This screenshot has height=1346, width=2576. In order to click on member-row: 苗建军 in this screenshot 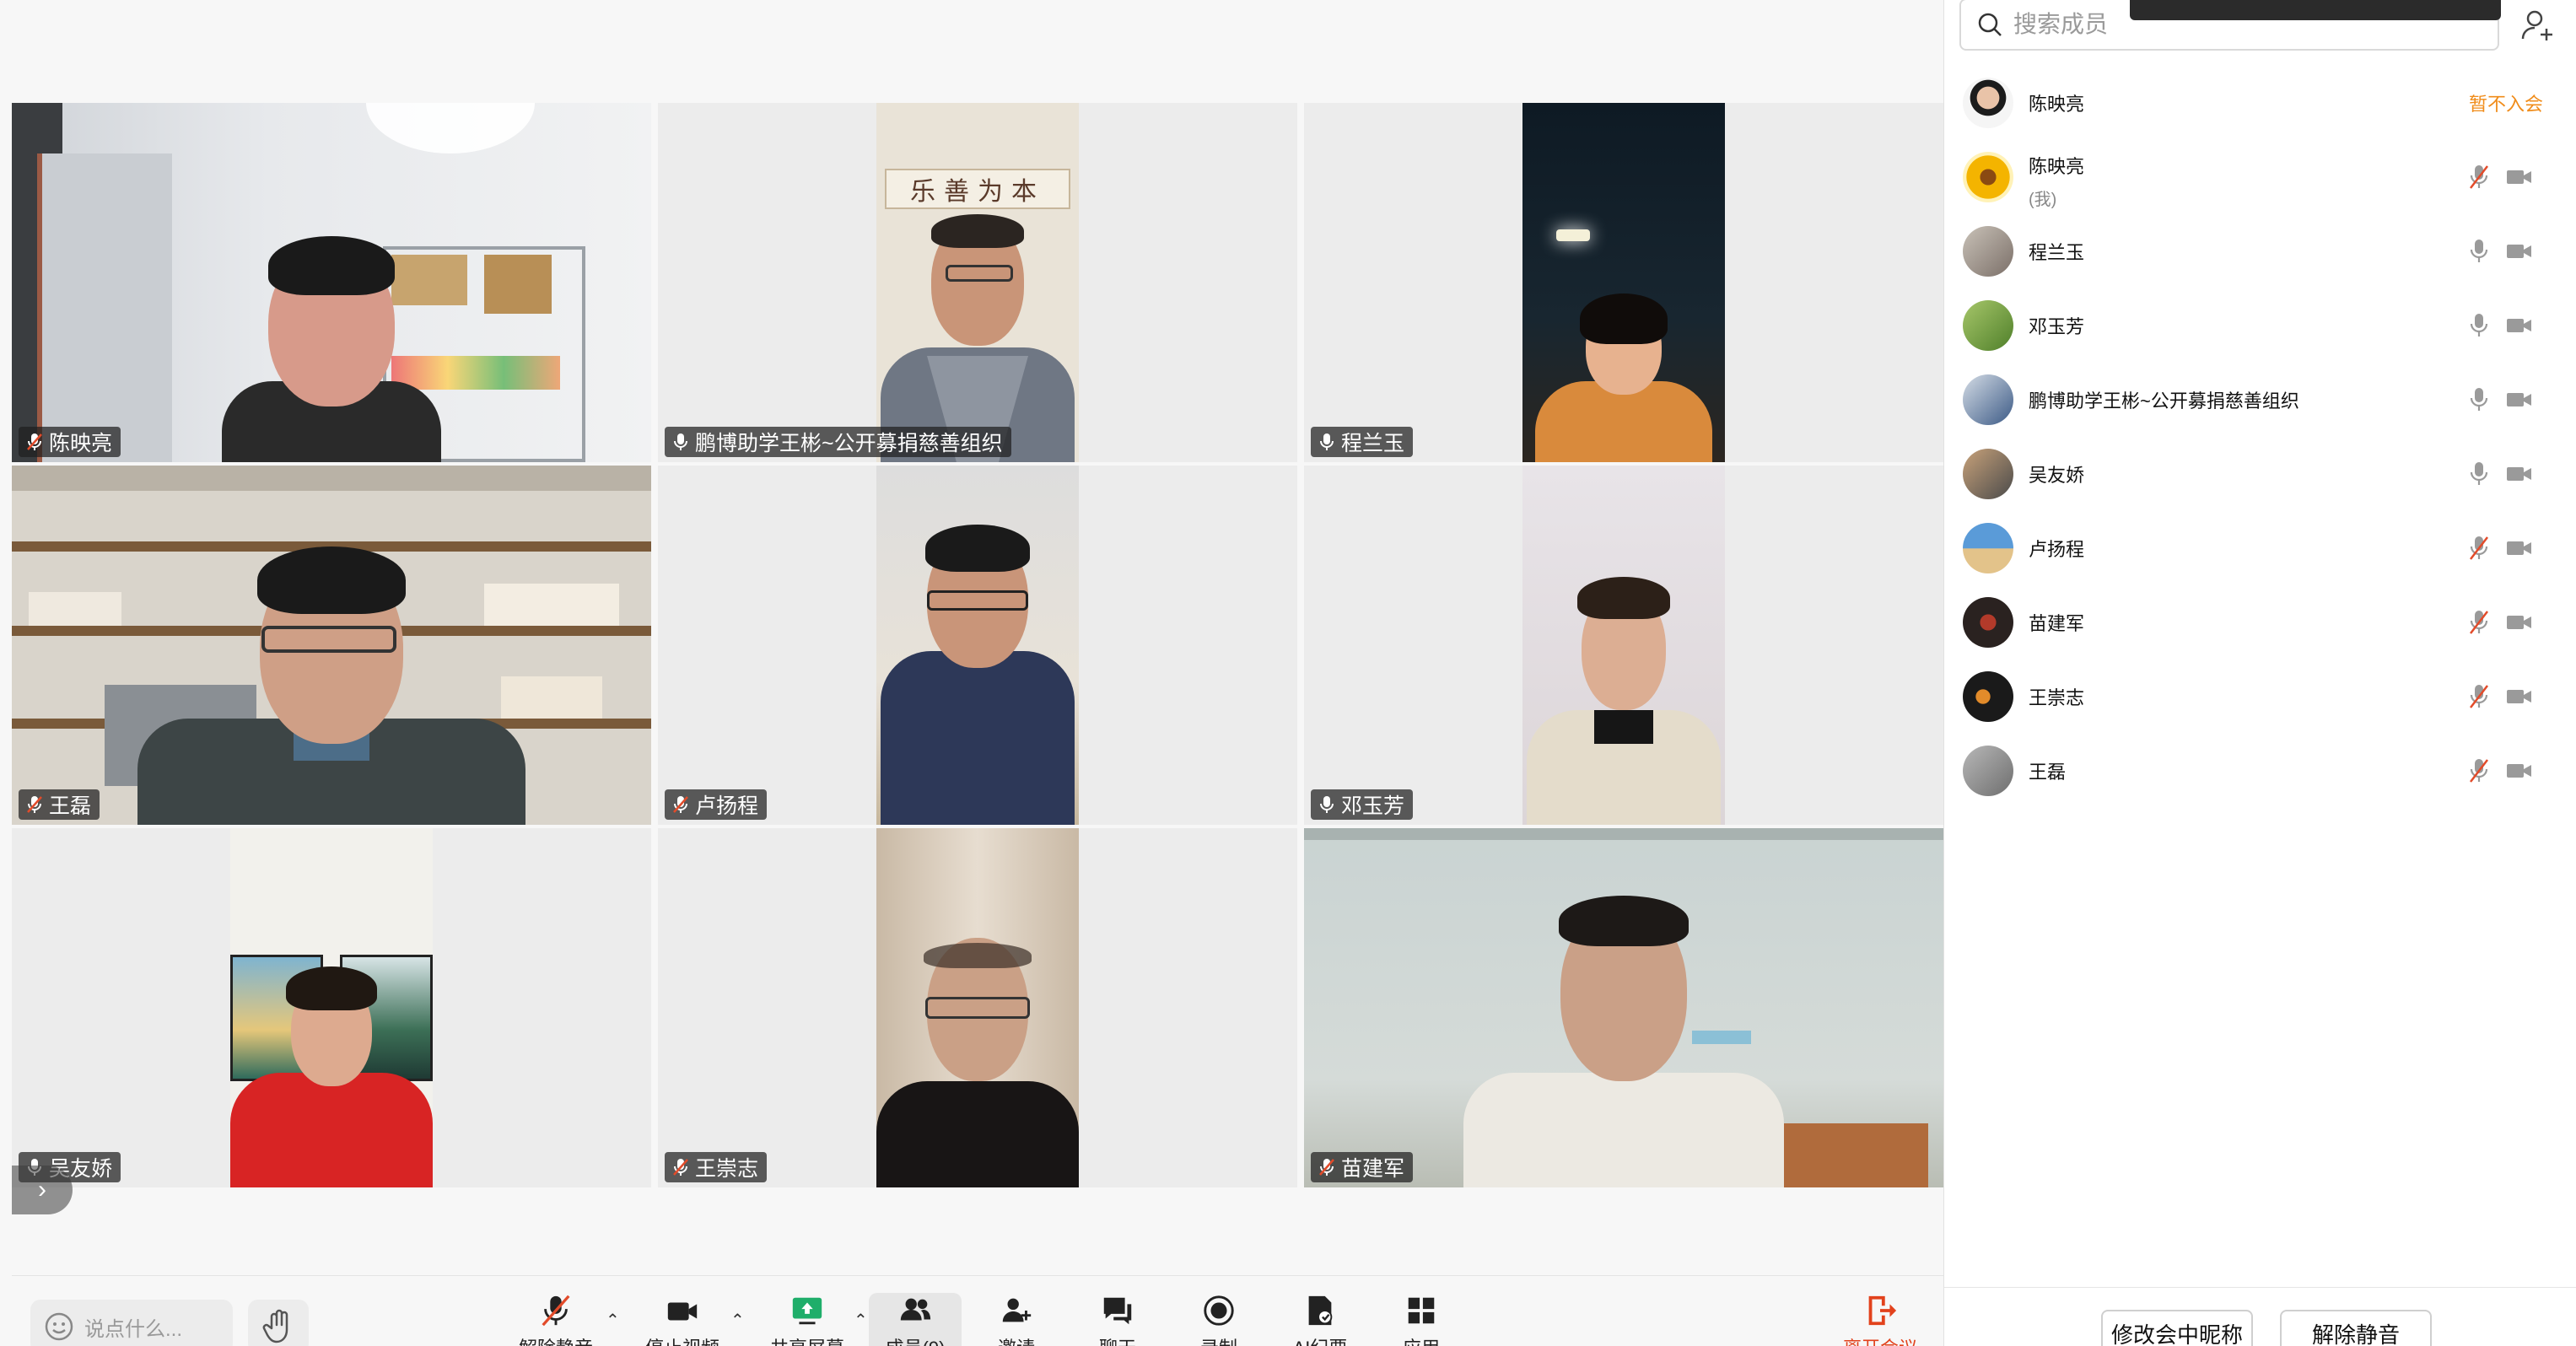, I will do `click(2260, 623)`.